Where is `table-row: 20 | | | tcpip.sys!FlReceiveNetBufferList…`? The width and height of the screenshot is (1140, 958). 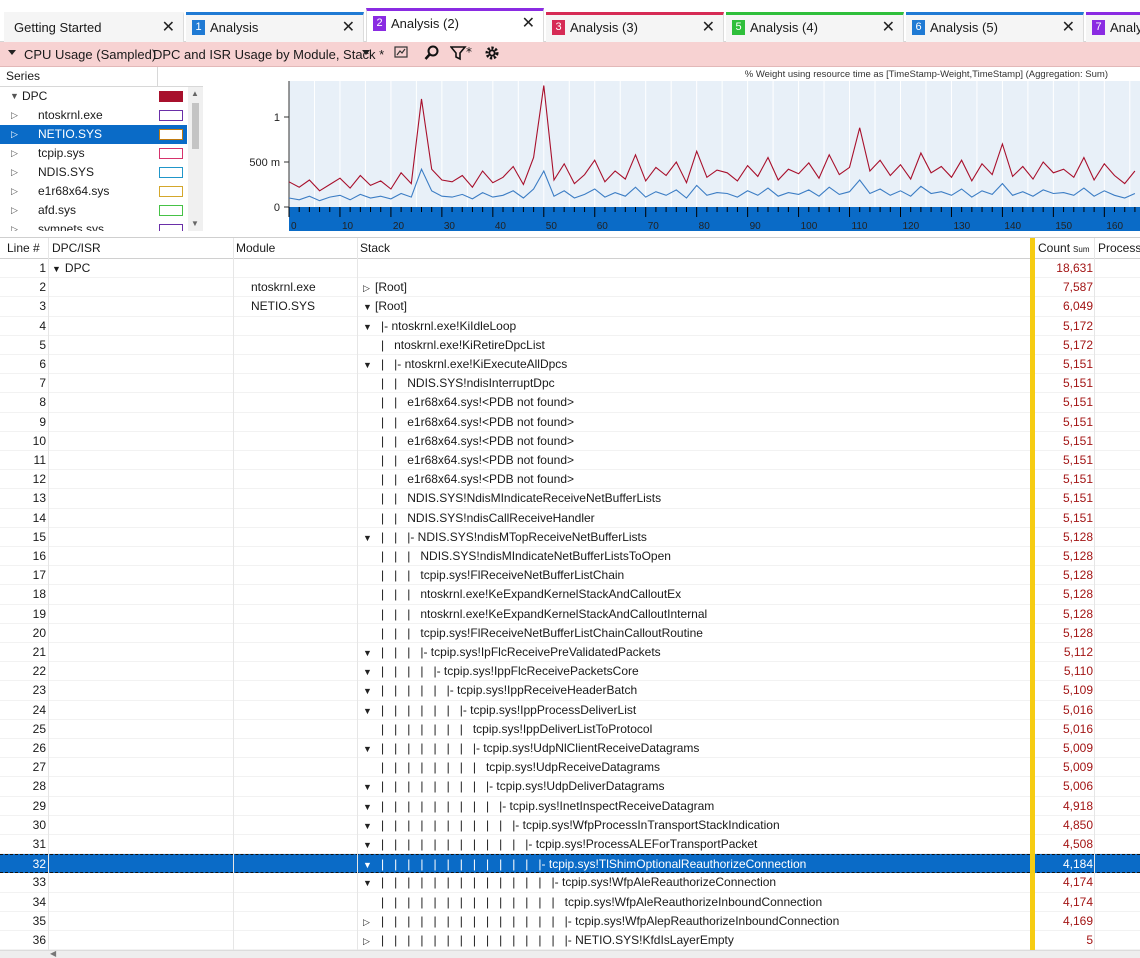
table-row: 20 | | | tcpip.sys!FlReceiveNetBufferList… is located at coordinates (570, 633).